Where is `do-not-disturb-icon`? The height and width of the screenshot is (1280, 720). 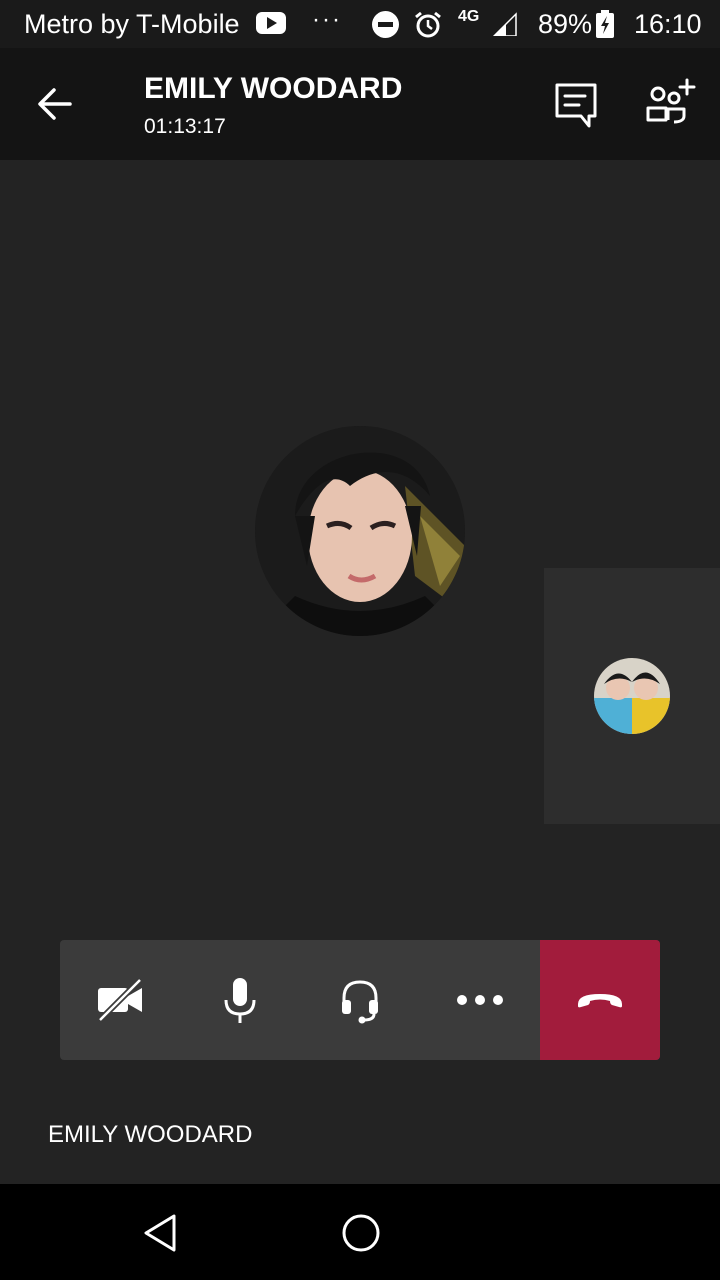
do-not-disturb-icon is located at coordinates (385, 24).